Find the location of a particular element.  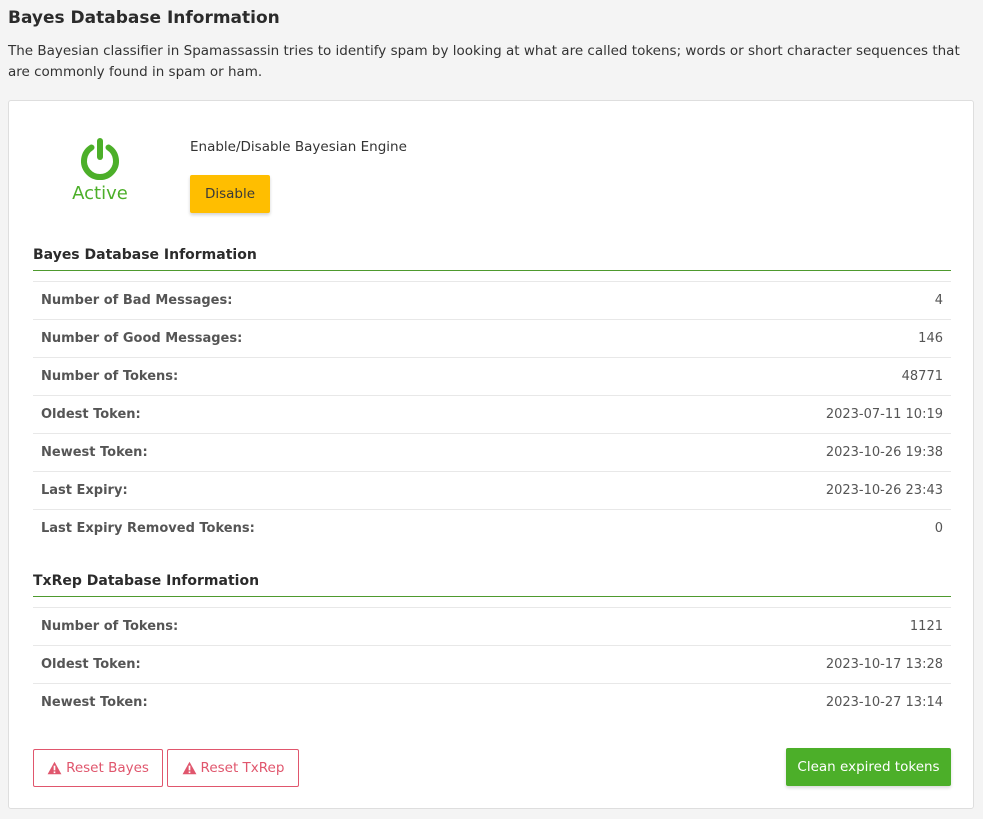

engine-toggle-label: Enable/Disable Bayesian Engine is located at coordinates (298, 147).